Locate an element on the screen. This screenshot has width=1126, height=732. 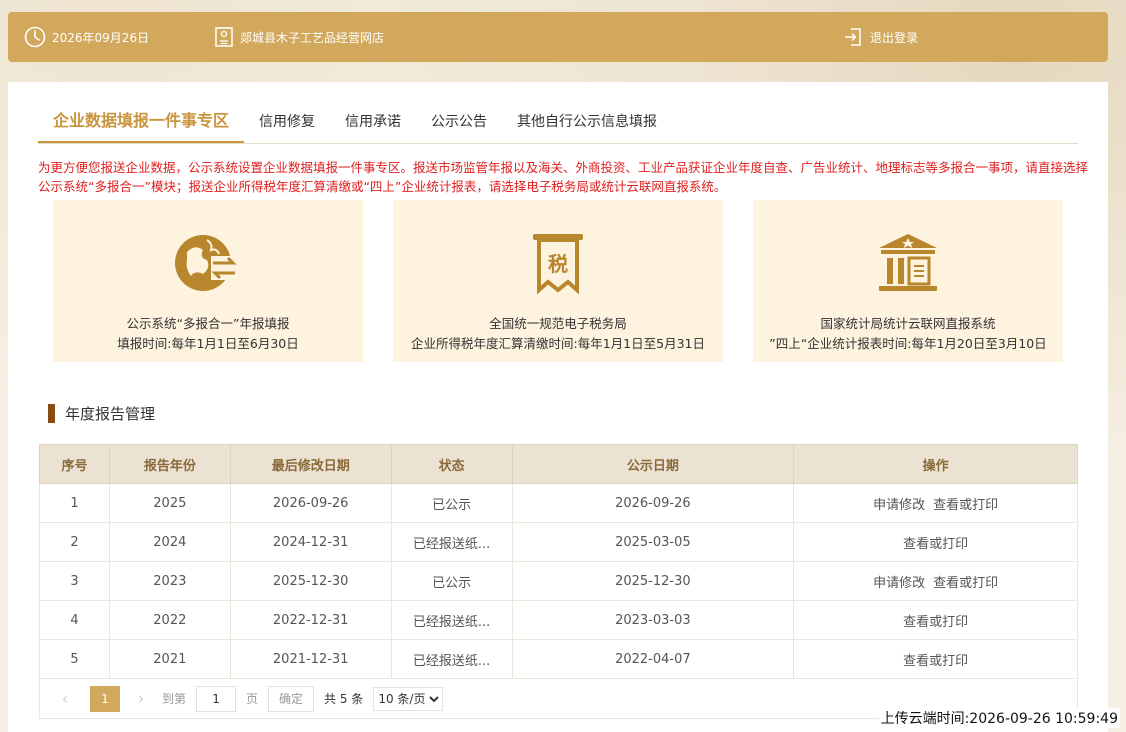
cell-no: 2 is located at coordinates (74, 542).